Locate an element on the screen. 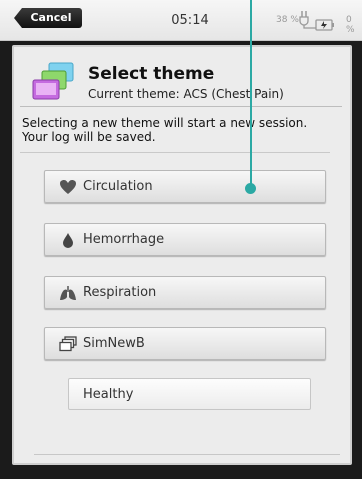 This screenshot has height=479, width=362. themes-stack-icon is located at coordinates (53, 81).